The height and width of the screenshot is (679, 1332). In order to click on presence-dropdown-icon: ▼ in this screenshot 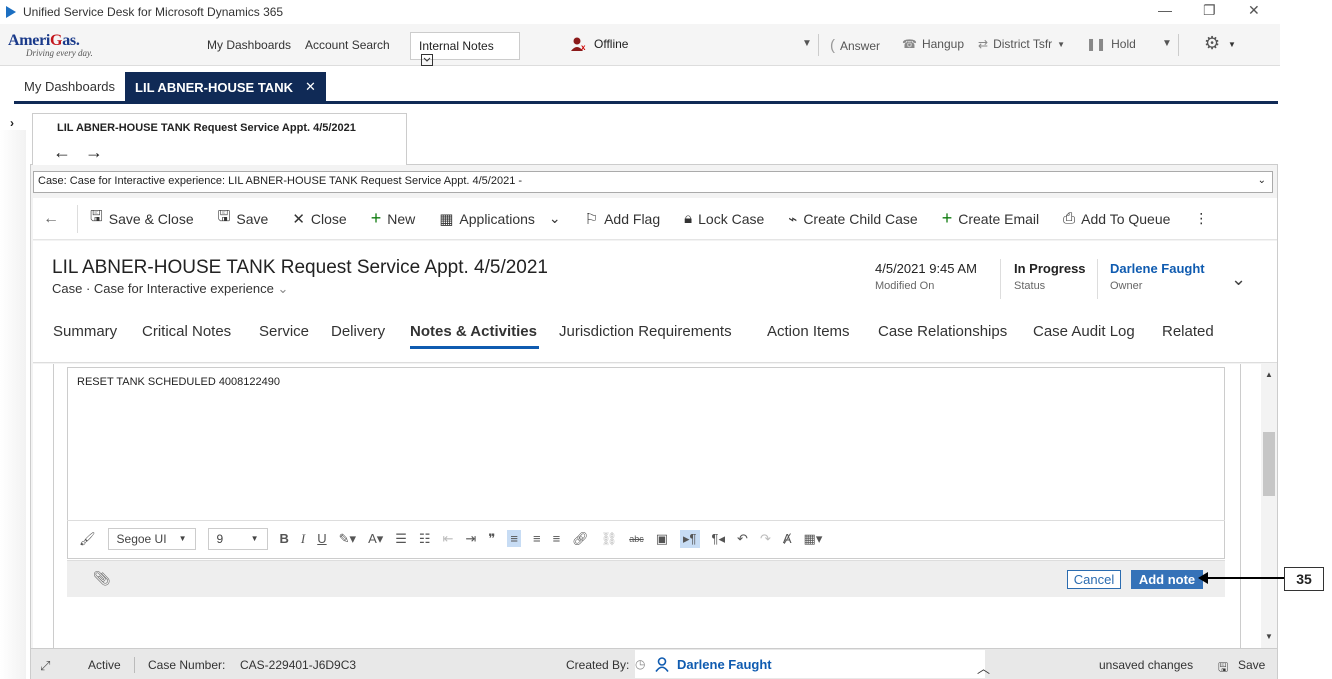, I will do `click(807, 43)`.